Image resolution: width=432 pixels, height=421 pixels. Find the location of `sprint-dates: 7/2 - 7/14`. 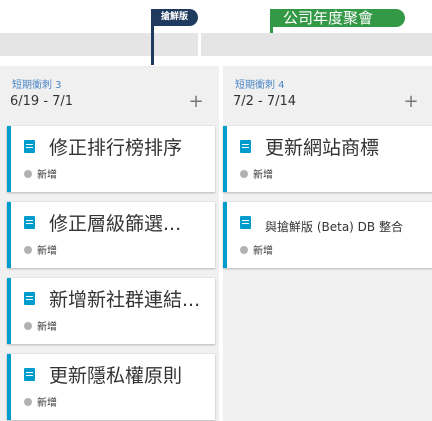

sprint-dates: 7/2 - 7/14 is located at coordinates (265, 101).